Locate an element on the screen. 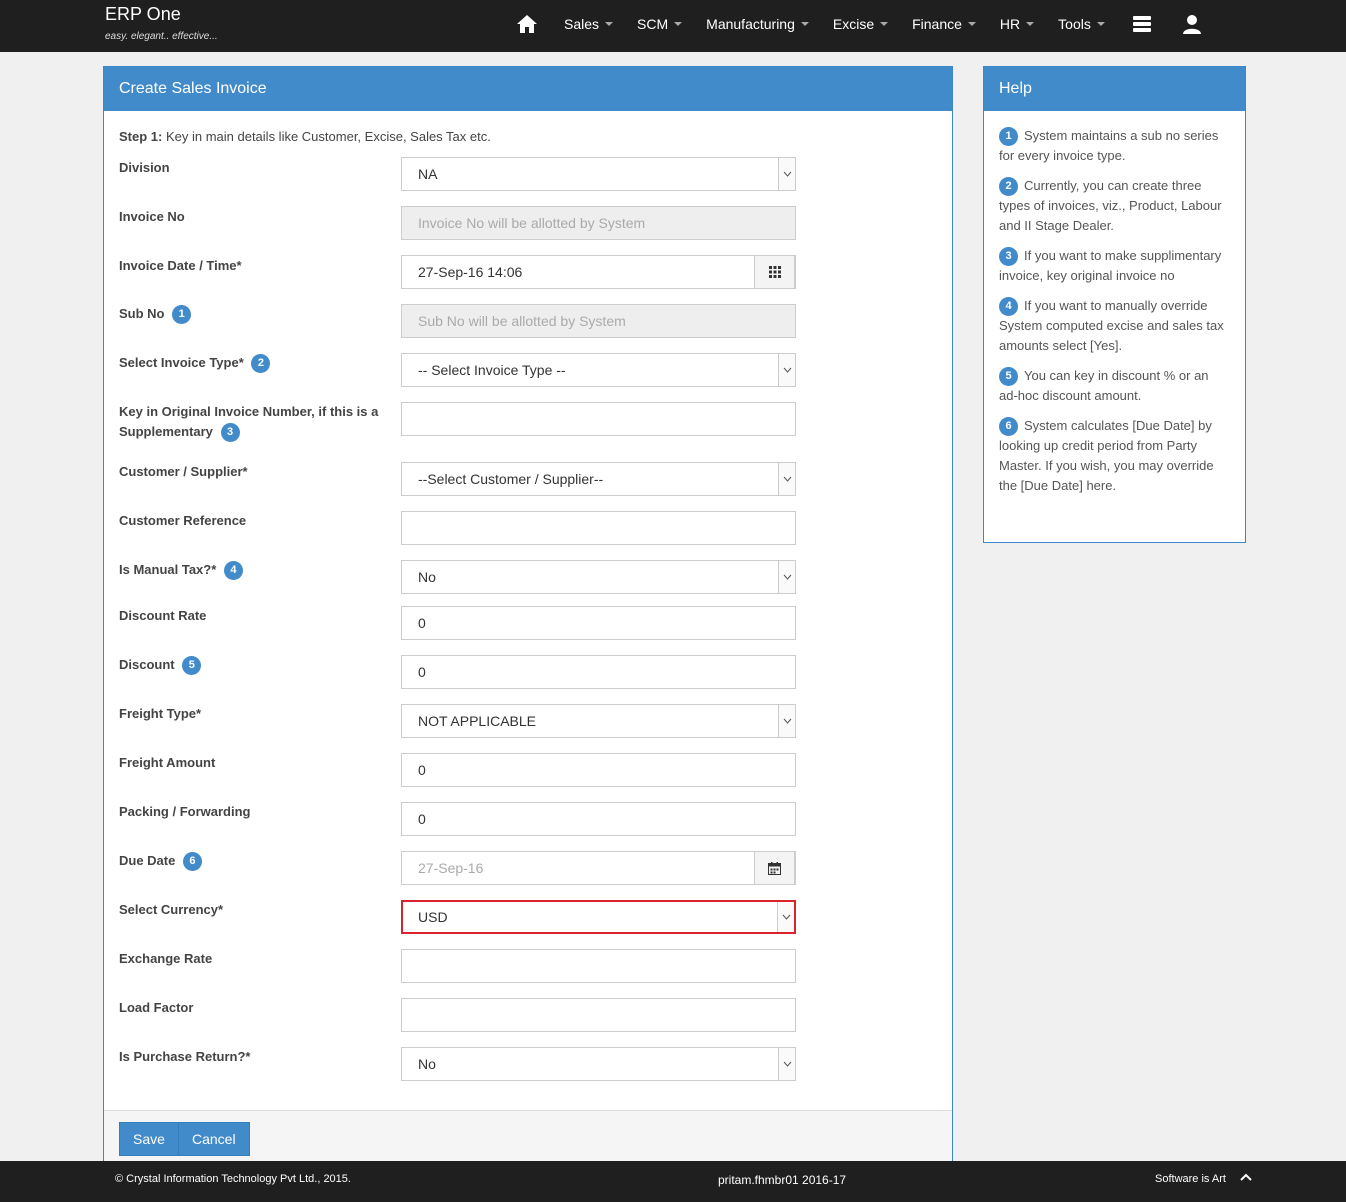 This screenshot has height=1202, width=1346. nav-hr: HR is located at coordinates (1017, 24).